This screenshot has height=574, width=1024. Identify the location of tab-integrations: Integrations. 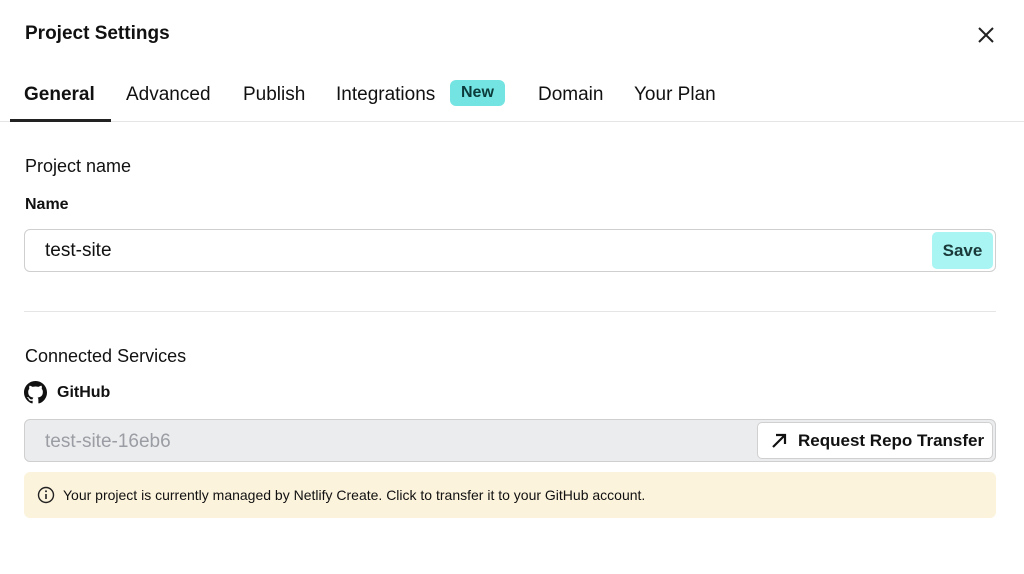
(385, 103).